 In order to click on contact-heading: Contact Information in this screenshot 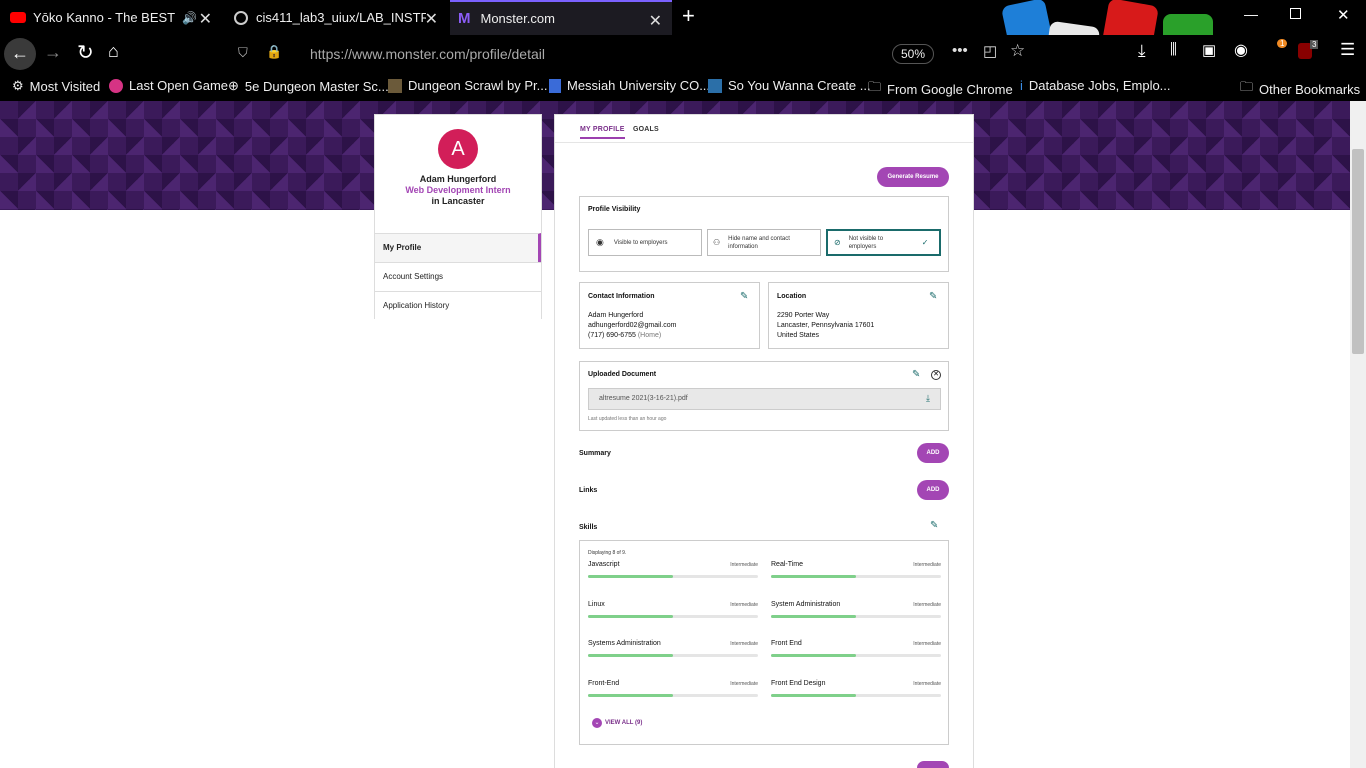, I will do `click(621, 296)`.